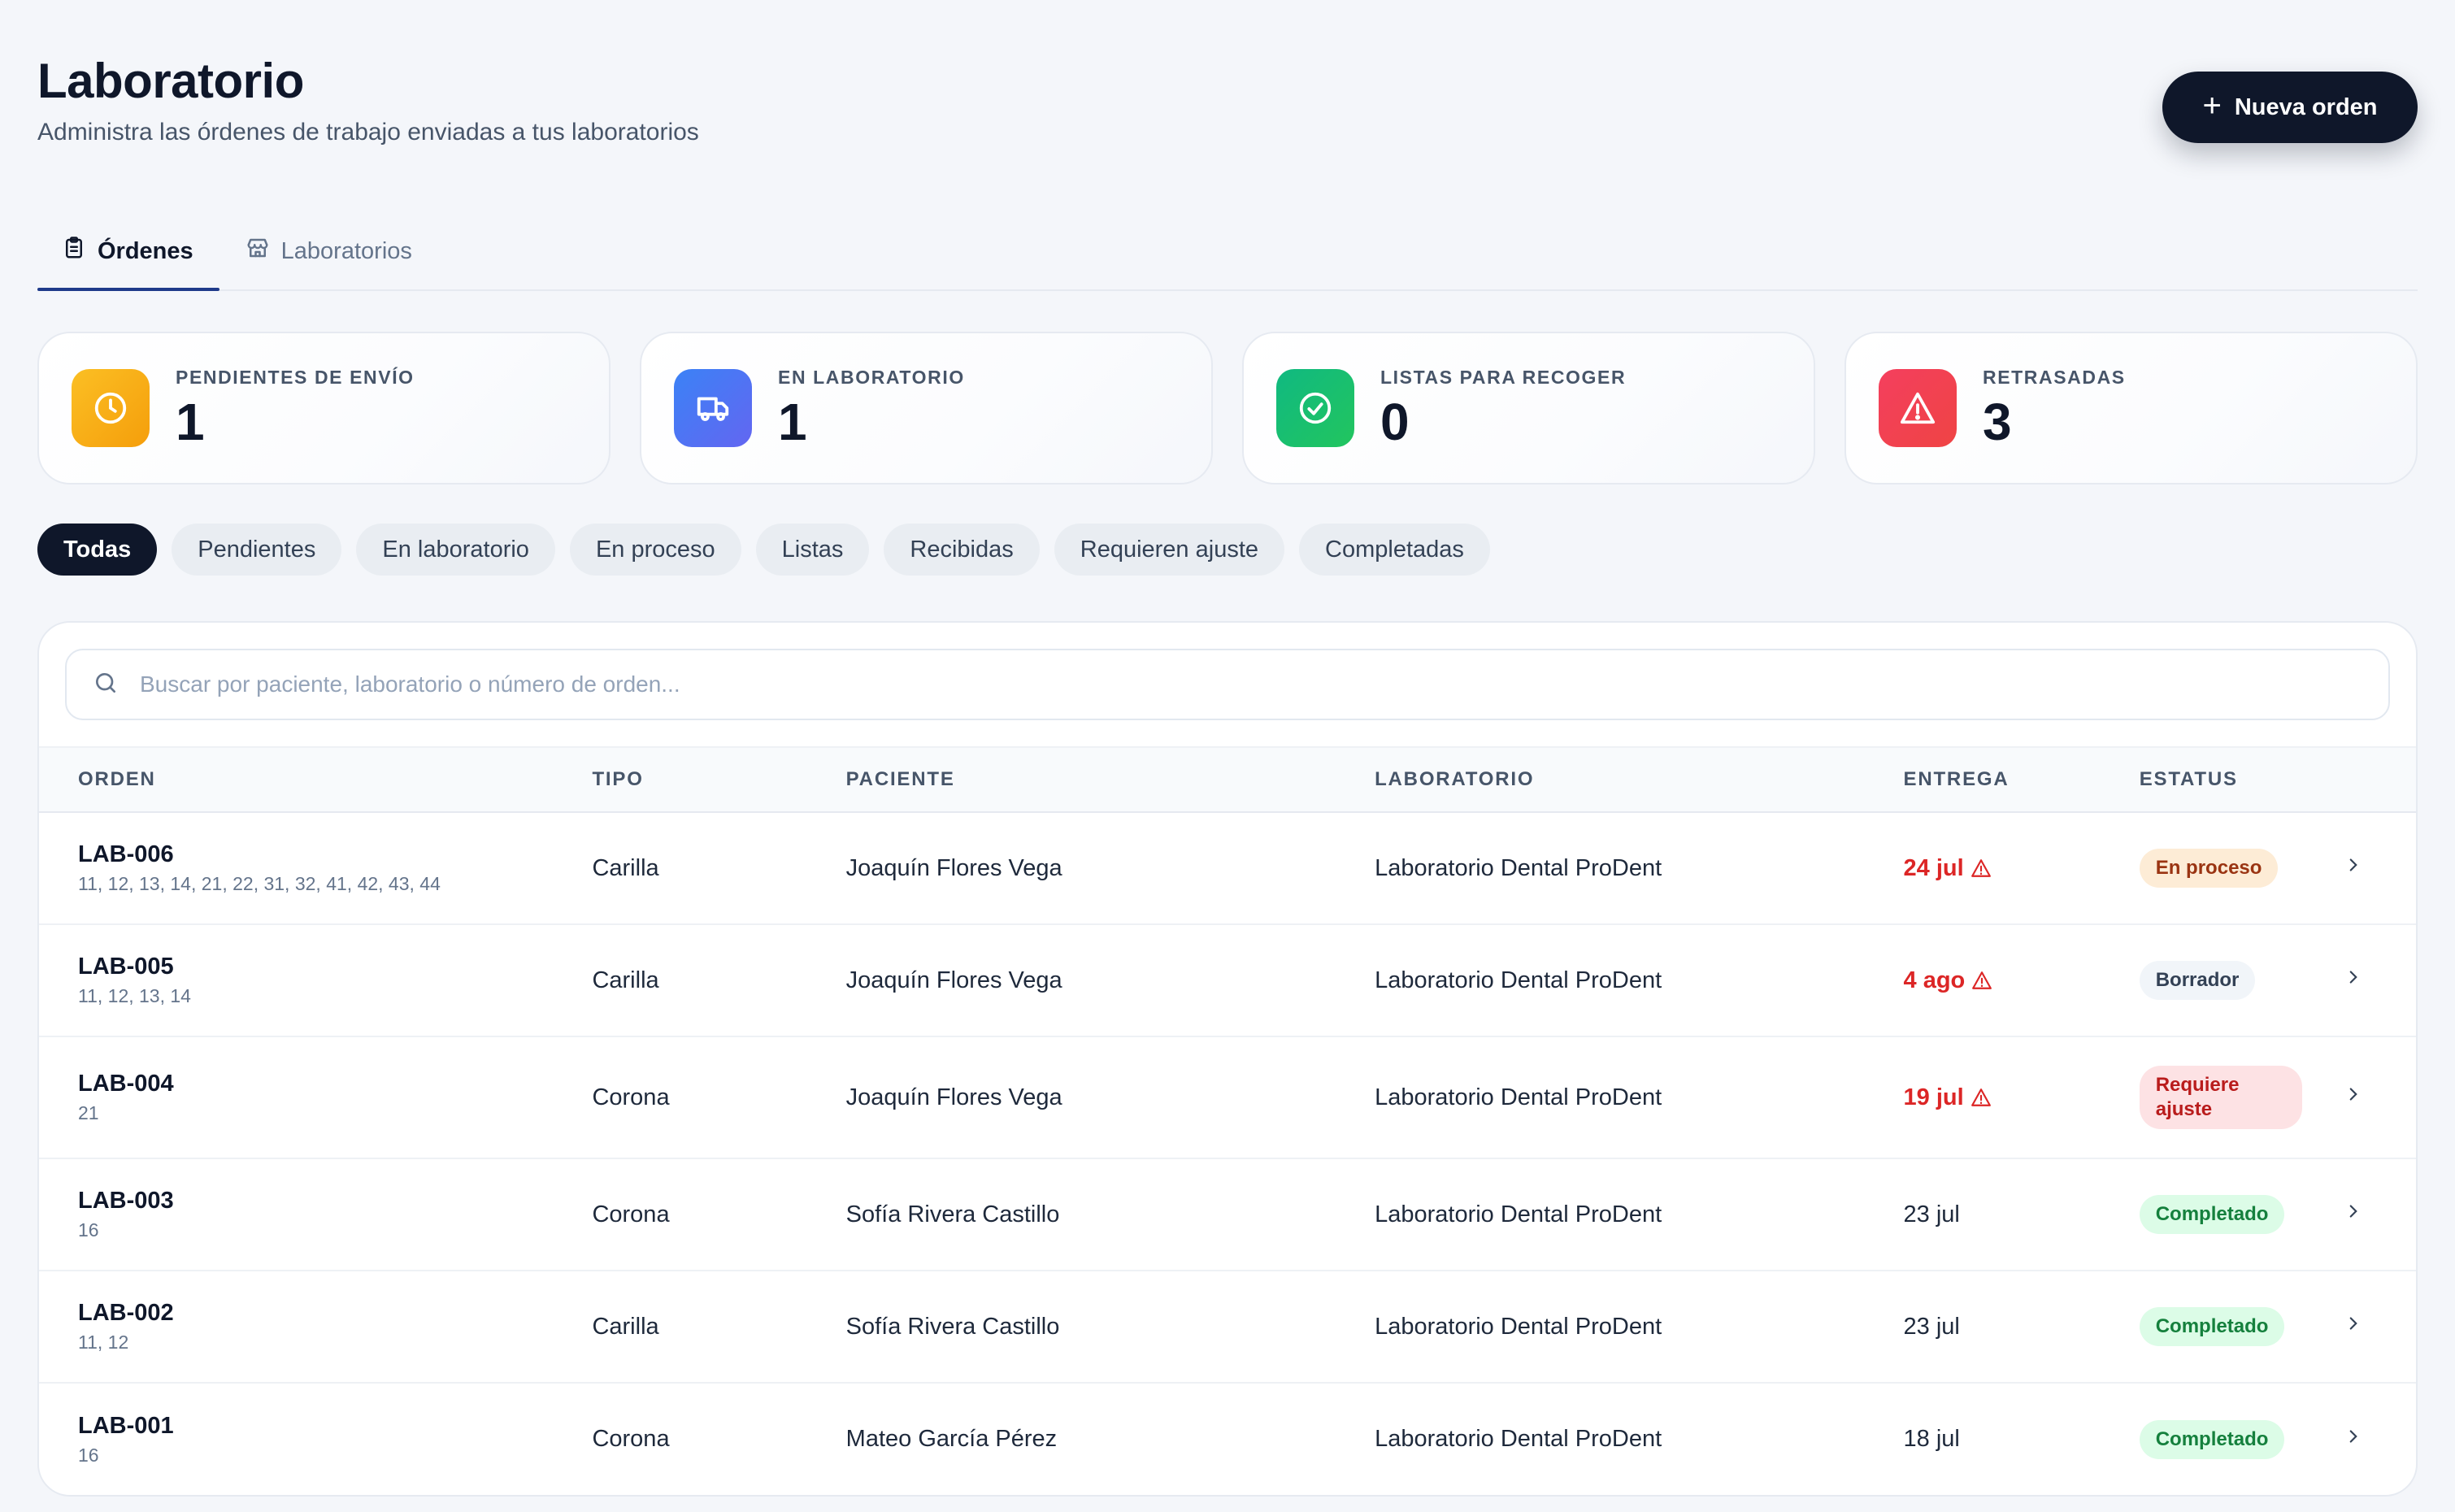 This screenshot has height=1512, width=2455. I want to click on status-badge: En proceso, so click(2209, 868).